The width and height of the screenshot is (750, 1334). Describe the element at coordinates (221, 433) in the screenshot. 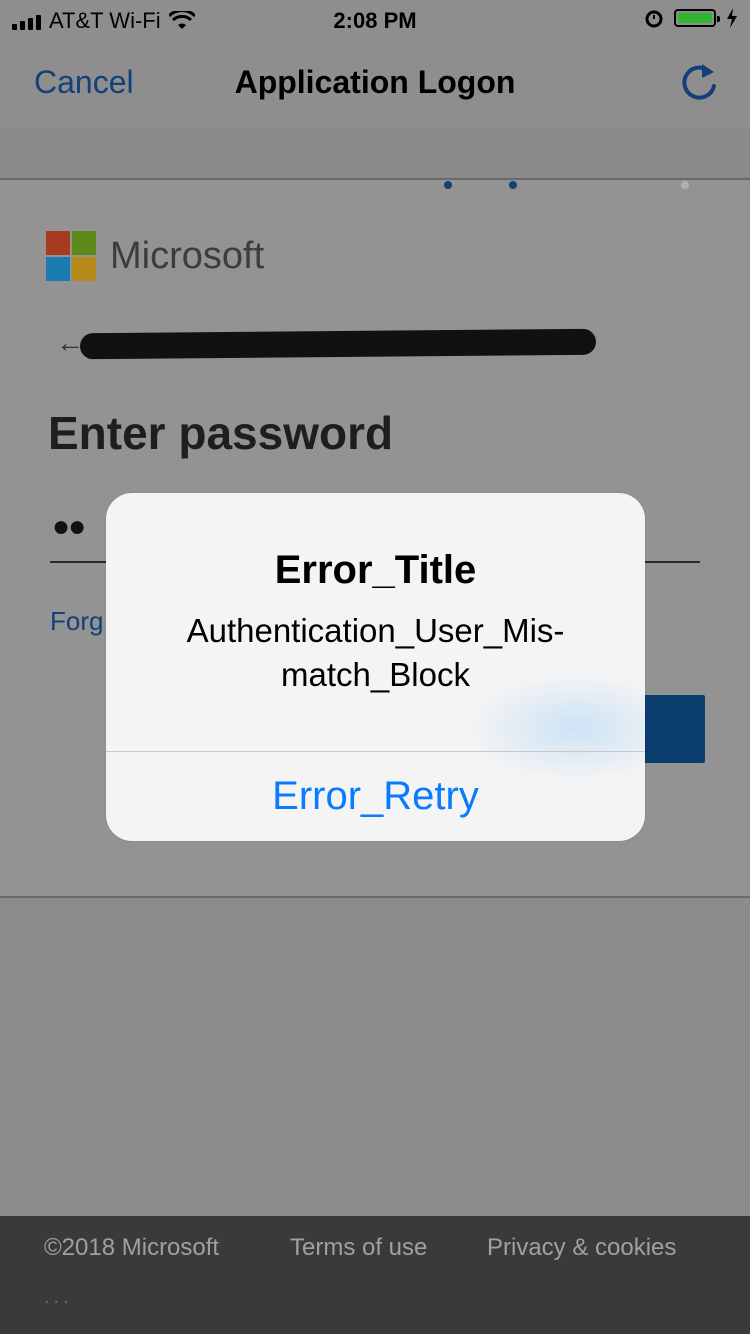

I see `enter-password-heading: Enter password` at that location.